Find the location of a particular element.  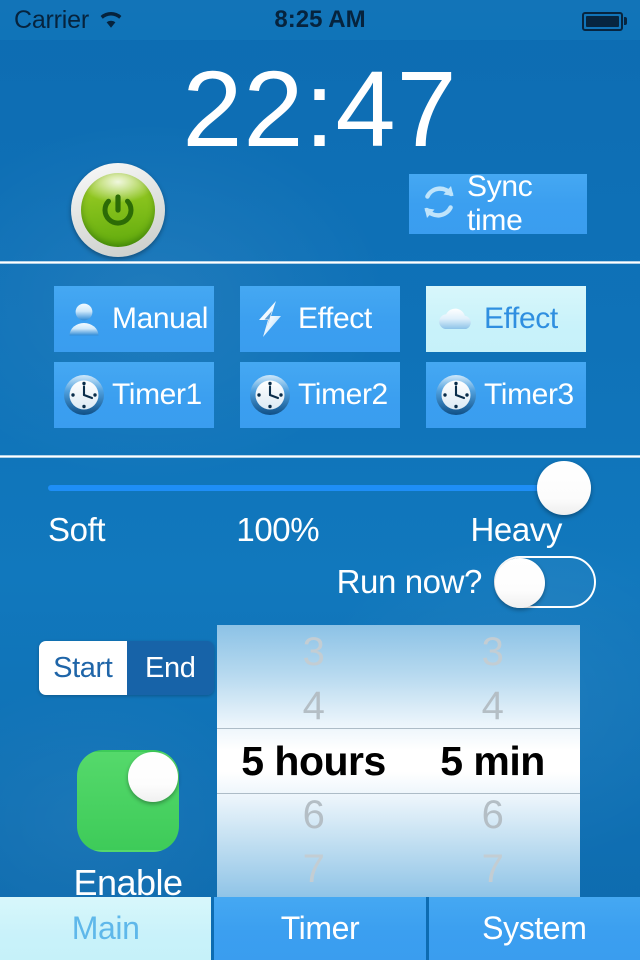

mode-grid-row-1: Manual Effect Effect is located at coordinates (320, 319).